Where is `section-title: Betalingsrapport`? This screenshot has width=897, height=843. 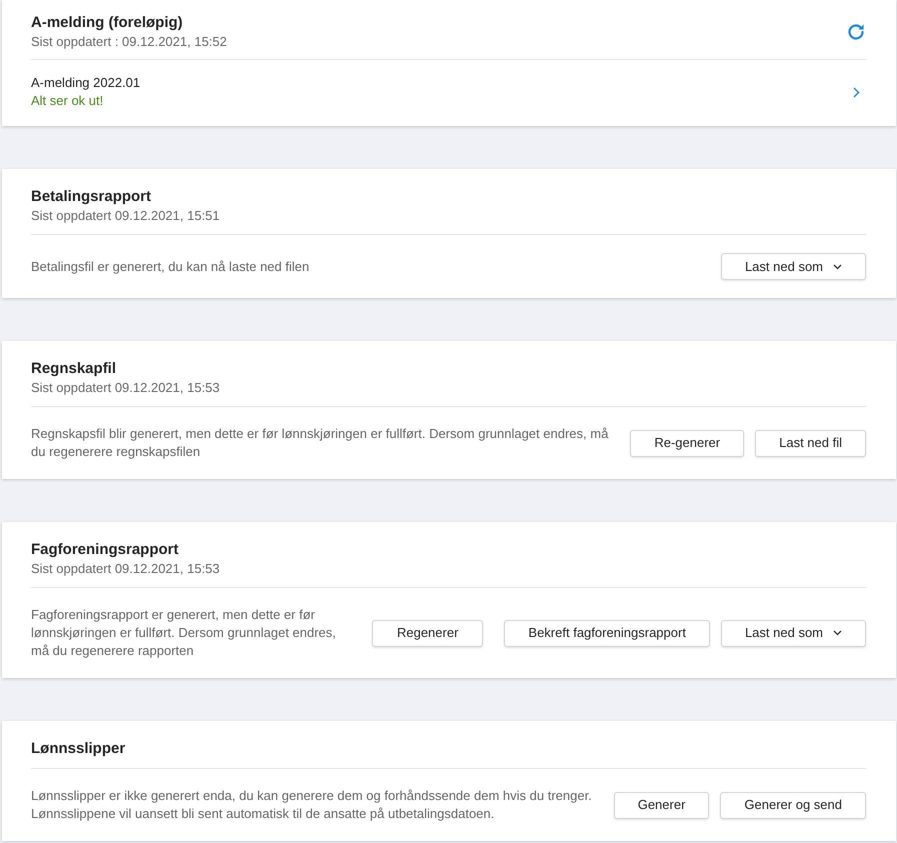
section-title: Betalingsrapport is located at coordinates (91, 197).